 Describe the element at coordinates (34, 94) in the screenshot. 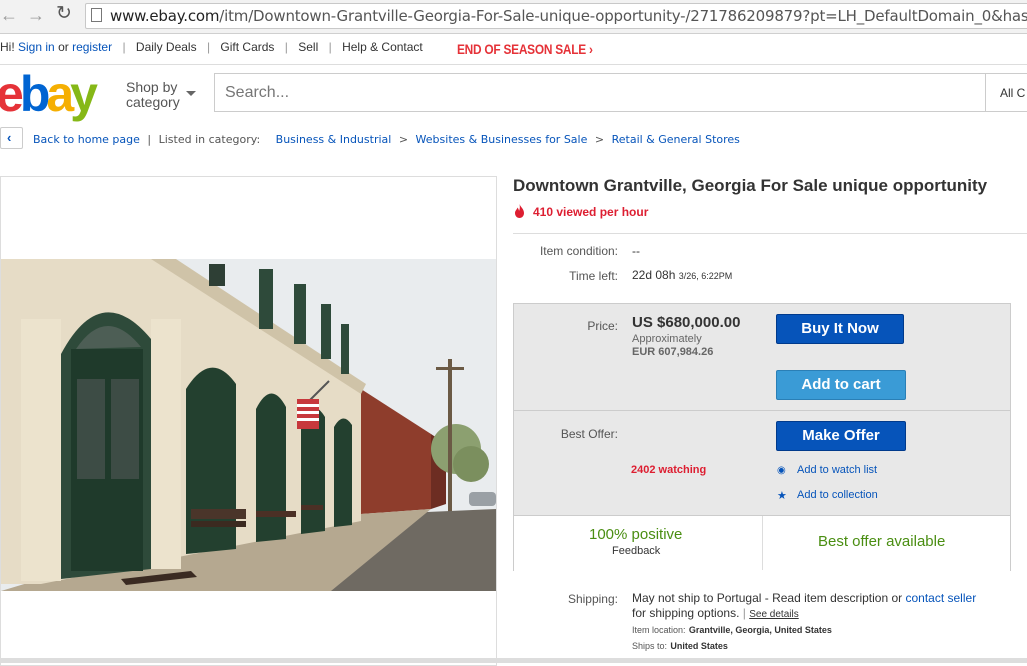

I see `logo-letter: b` at that location.